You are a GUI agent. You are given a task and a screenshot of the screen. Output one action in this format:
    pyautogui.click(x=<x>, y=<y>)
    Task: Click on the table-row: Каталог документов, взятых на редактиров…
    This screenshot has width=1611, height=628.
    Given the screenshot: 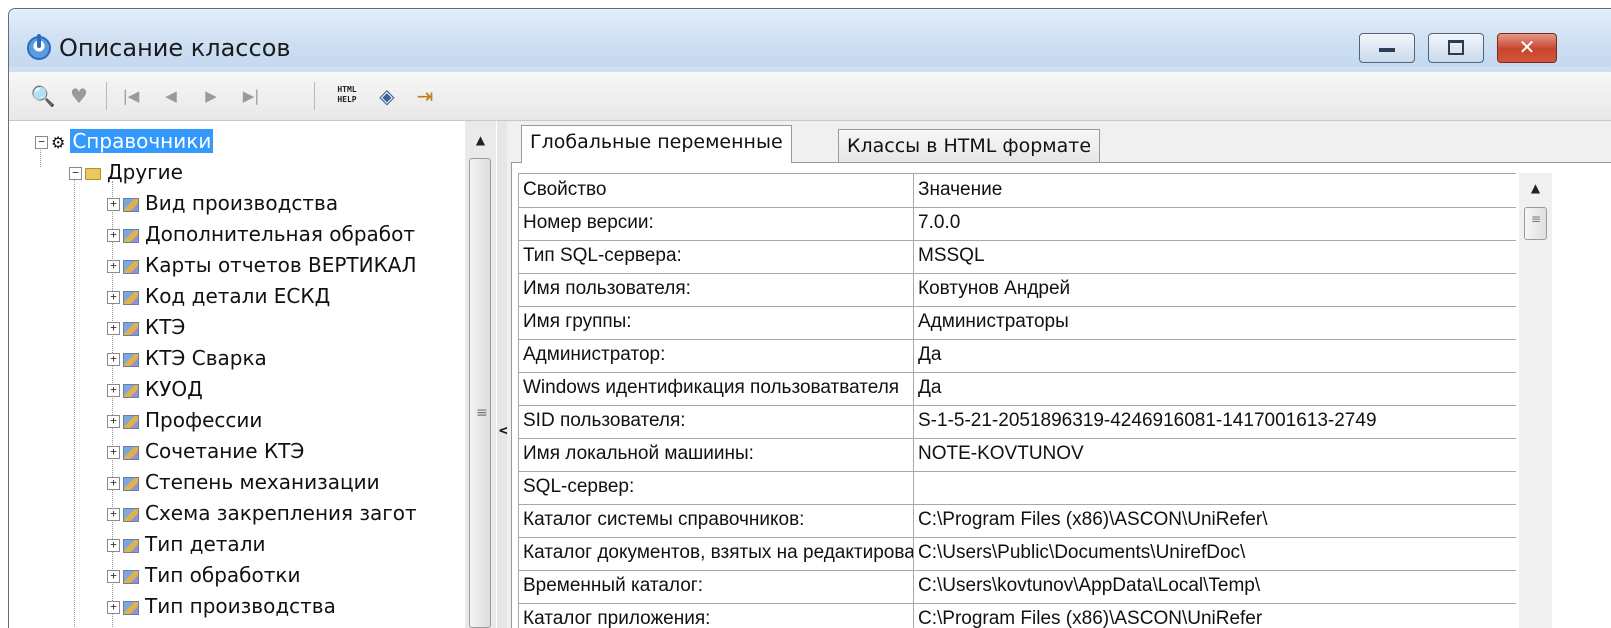 What is the action you would take?
    pyautogui.click(x=1017, y=554)
    